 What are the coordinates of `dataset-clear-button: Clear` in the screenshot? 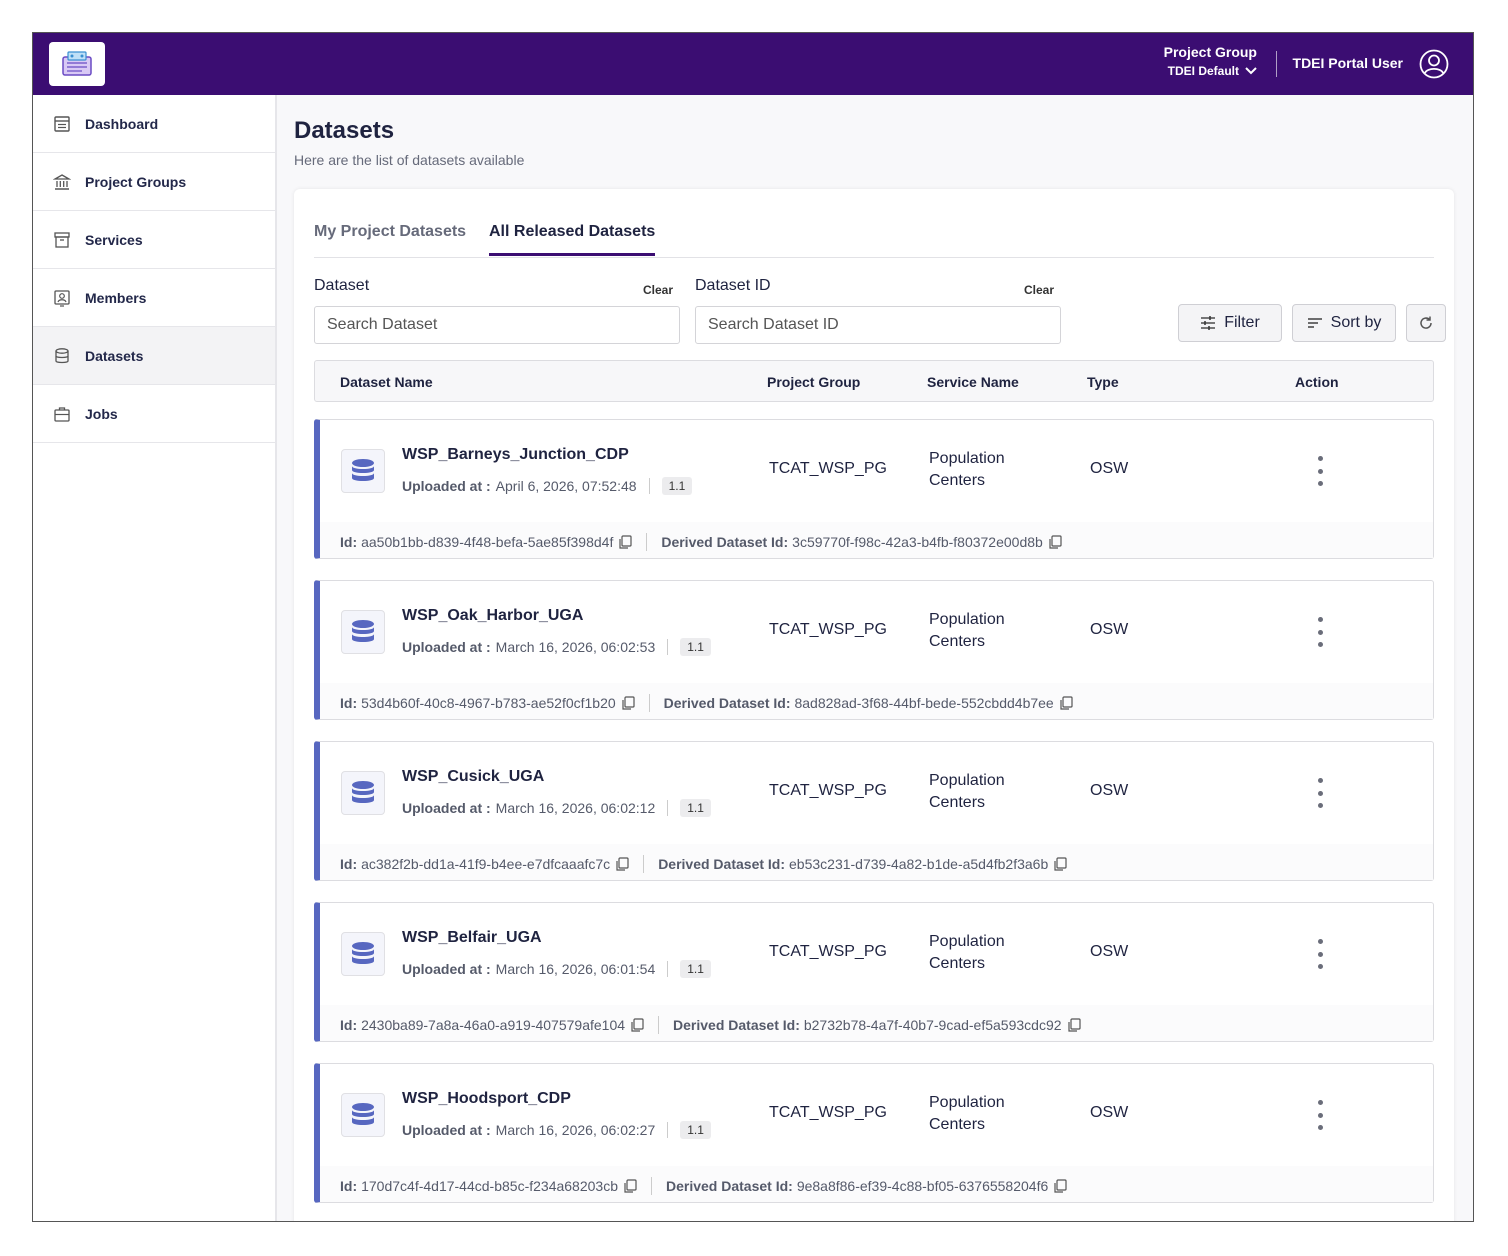 It's located at (658, 290).